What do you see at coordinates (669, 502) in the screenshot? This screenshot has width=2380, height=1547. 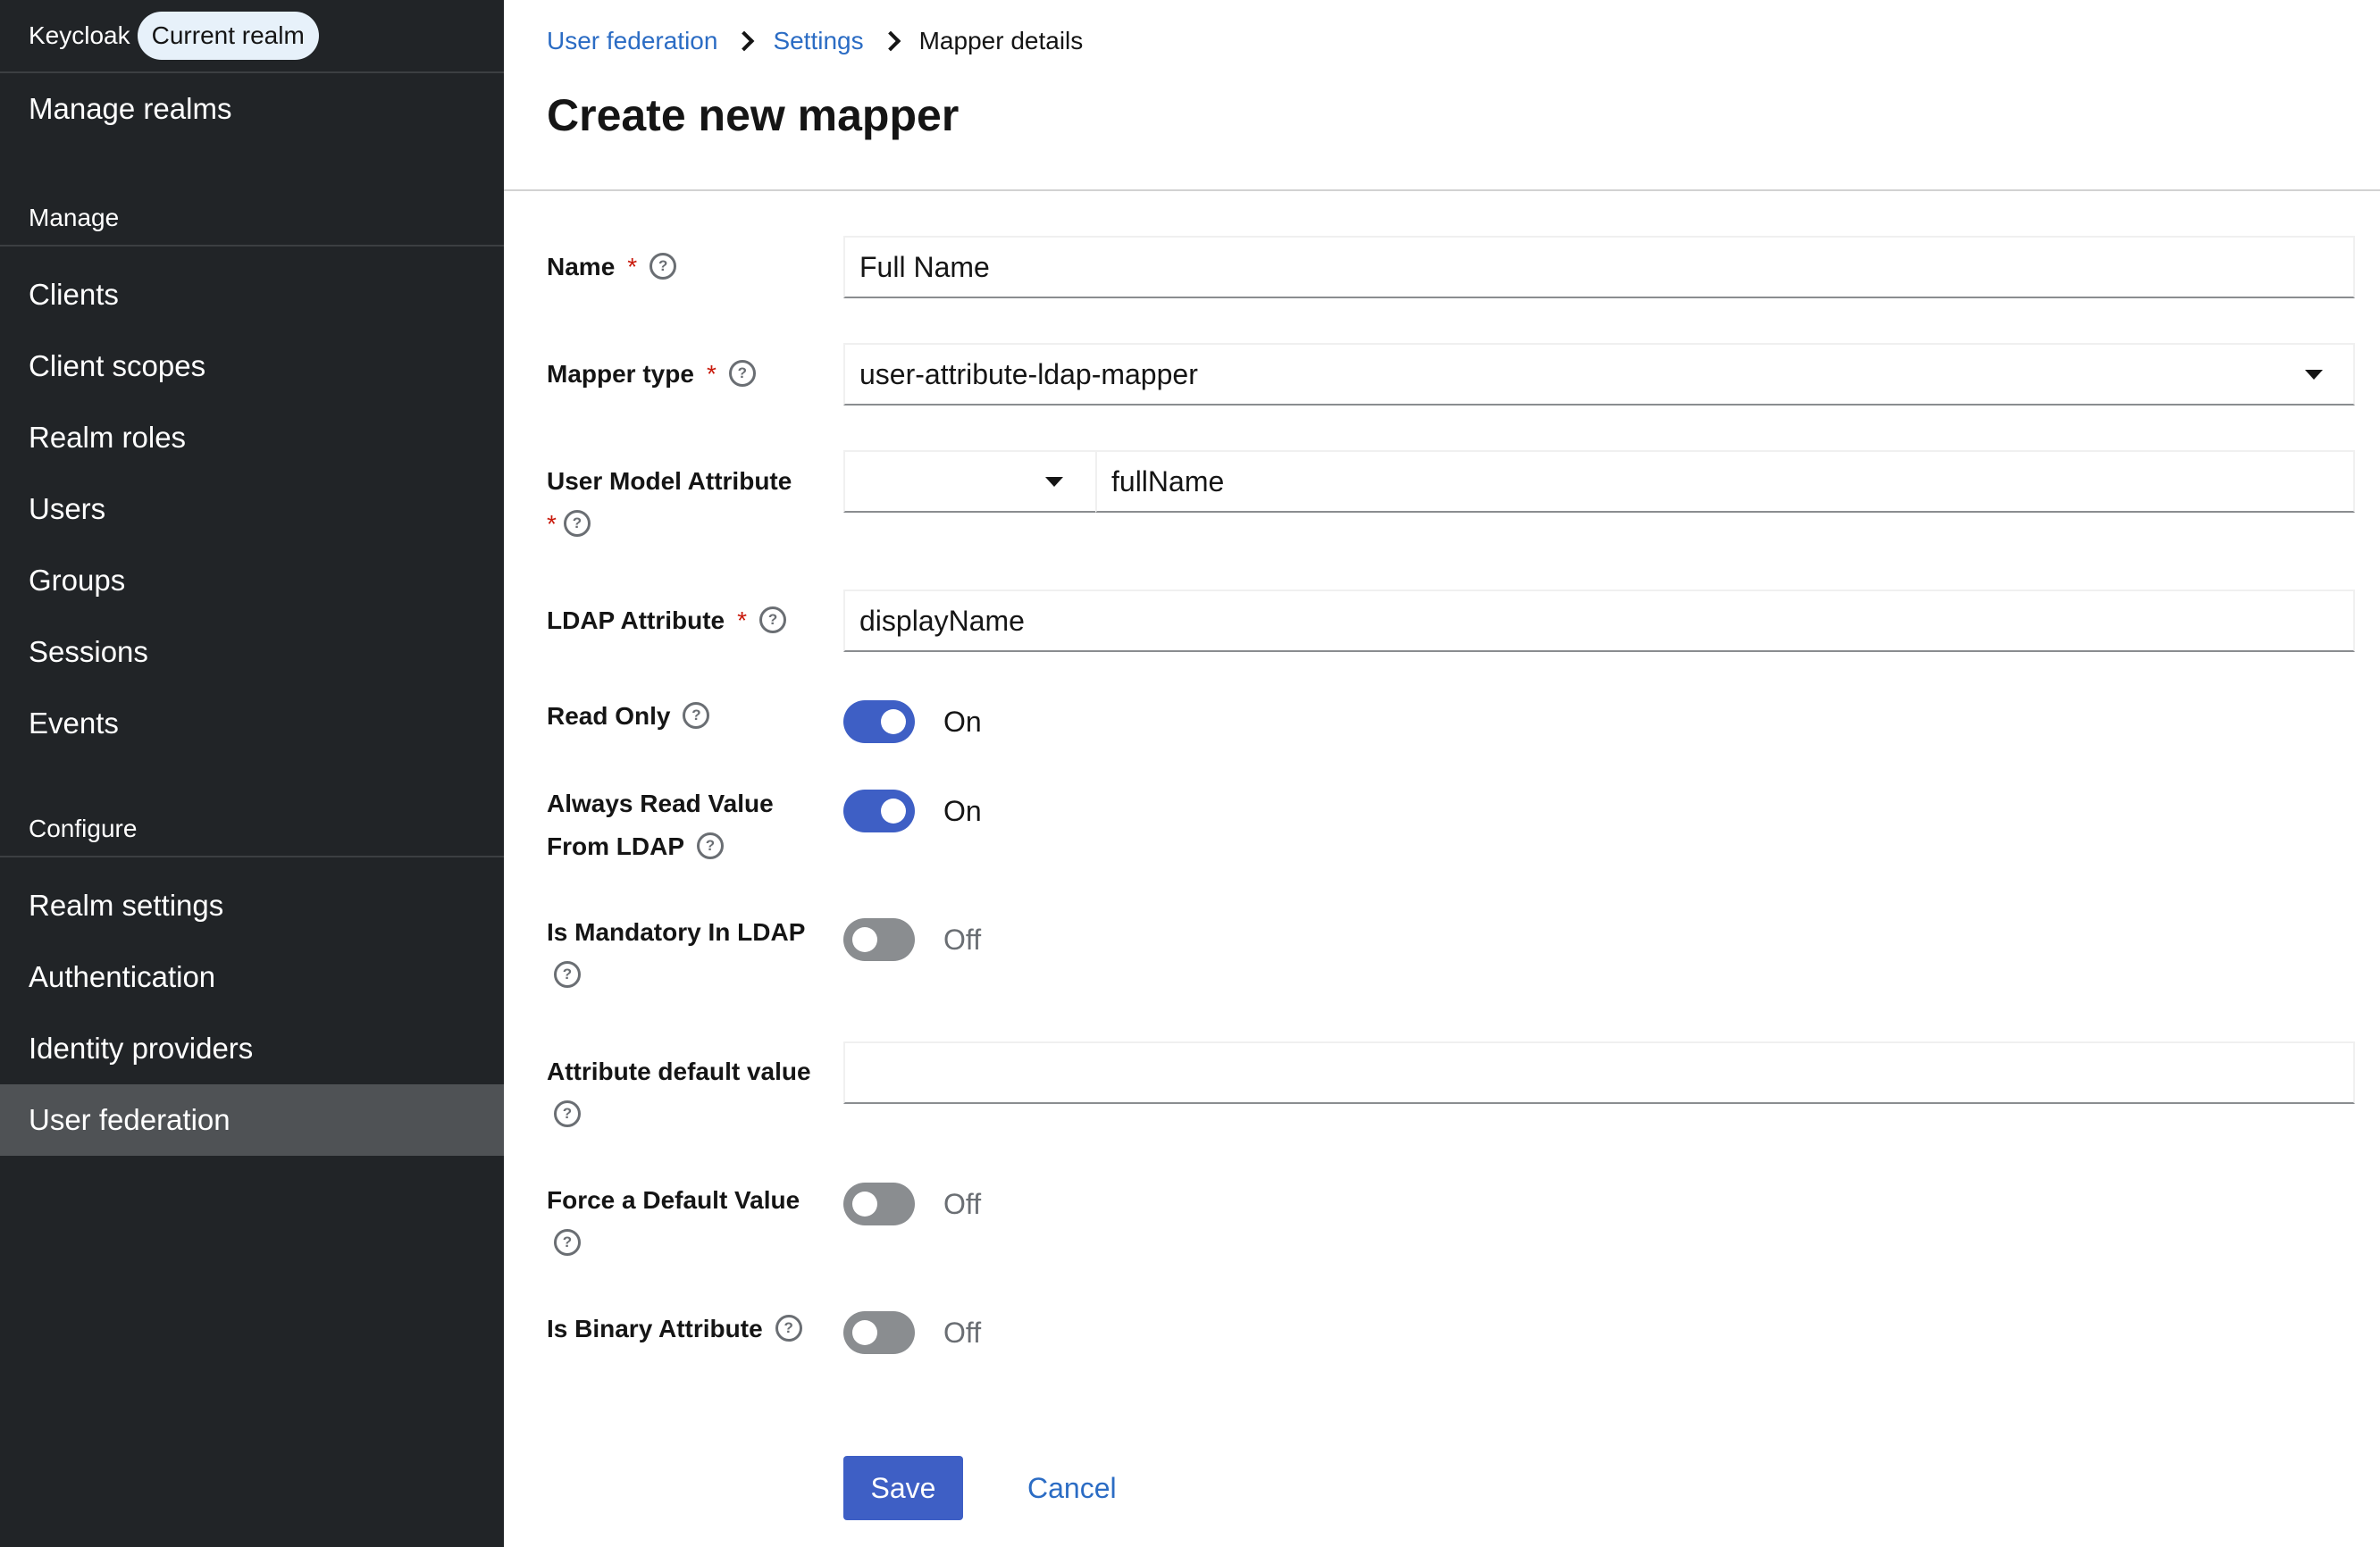 I see `user-model-attribute-label: User Model Attribute *?` at bounding box center [669, 502].